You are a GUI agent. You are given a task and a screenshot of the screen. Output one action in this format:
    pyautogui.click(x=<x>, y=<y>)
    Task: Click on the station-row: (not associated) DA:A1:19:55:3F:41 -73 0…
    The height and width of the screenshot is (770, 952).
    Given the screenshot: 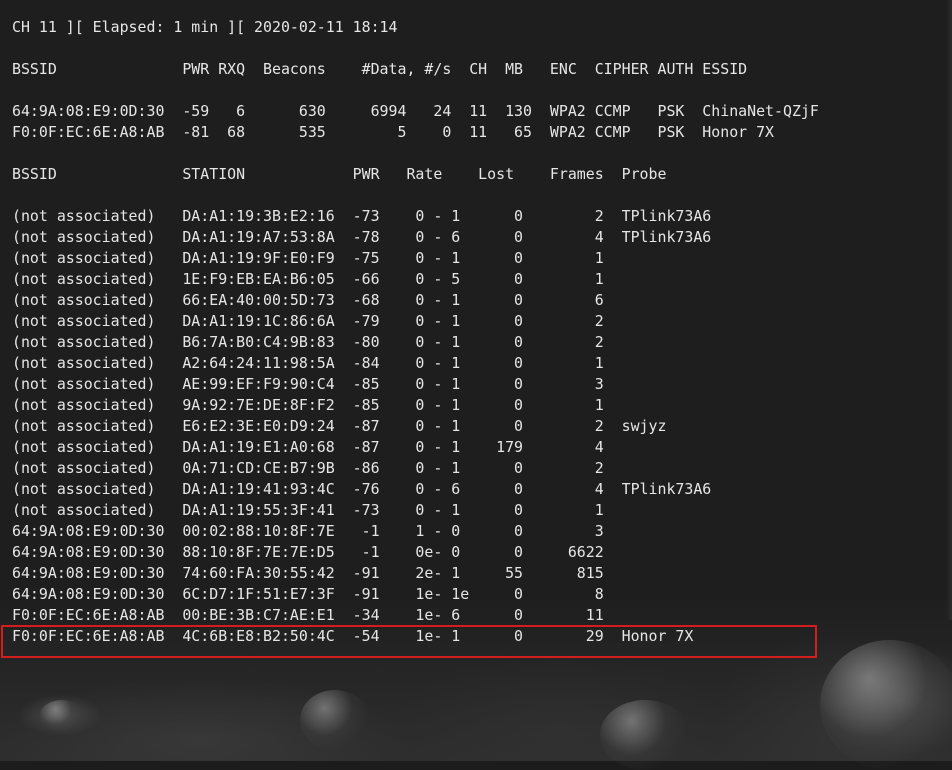 What is the action you would take?
    pyautogui.click(x=308, y=510)
    